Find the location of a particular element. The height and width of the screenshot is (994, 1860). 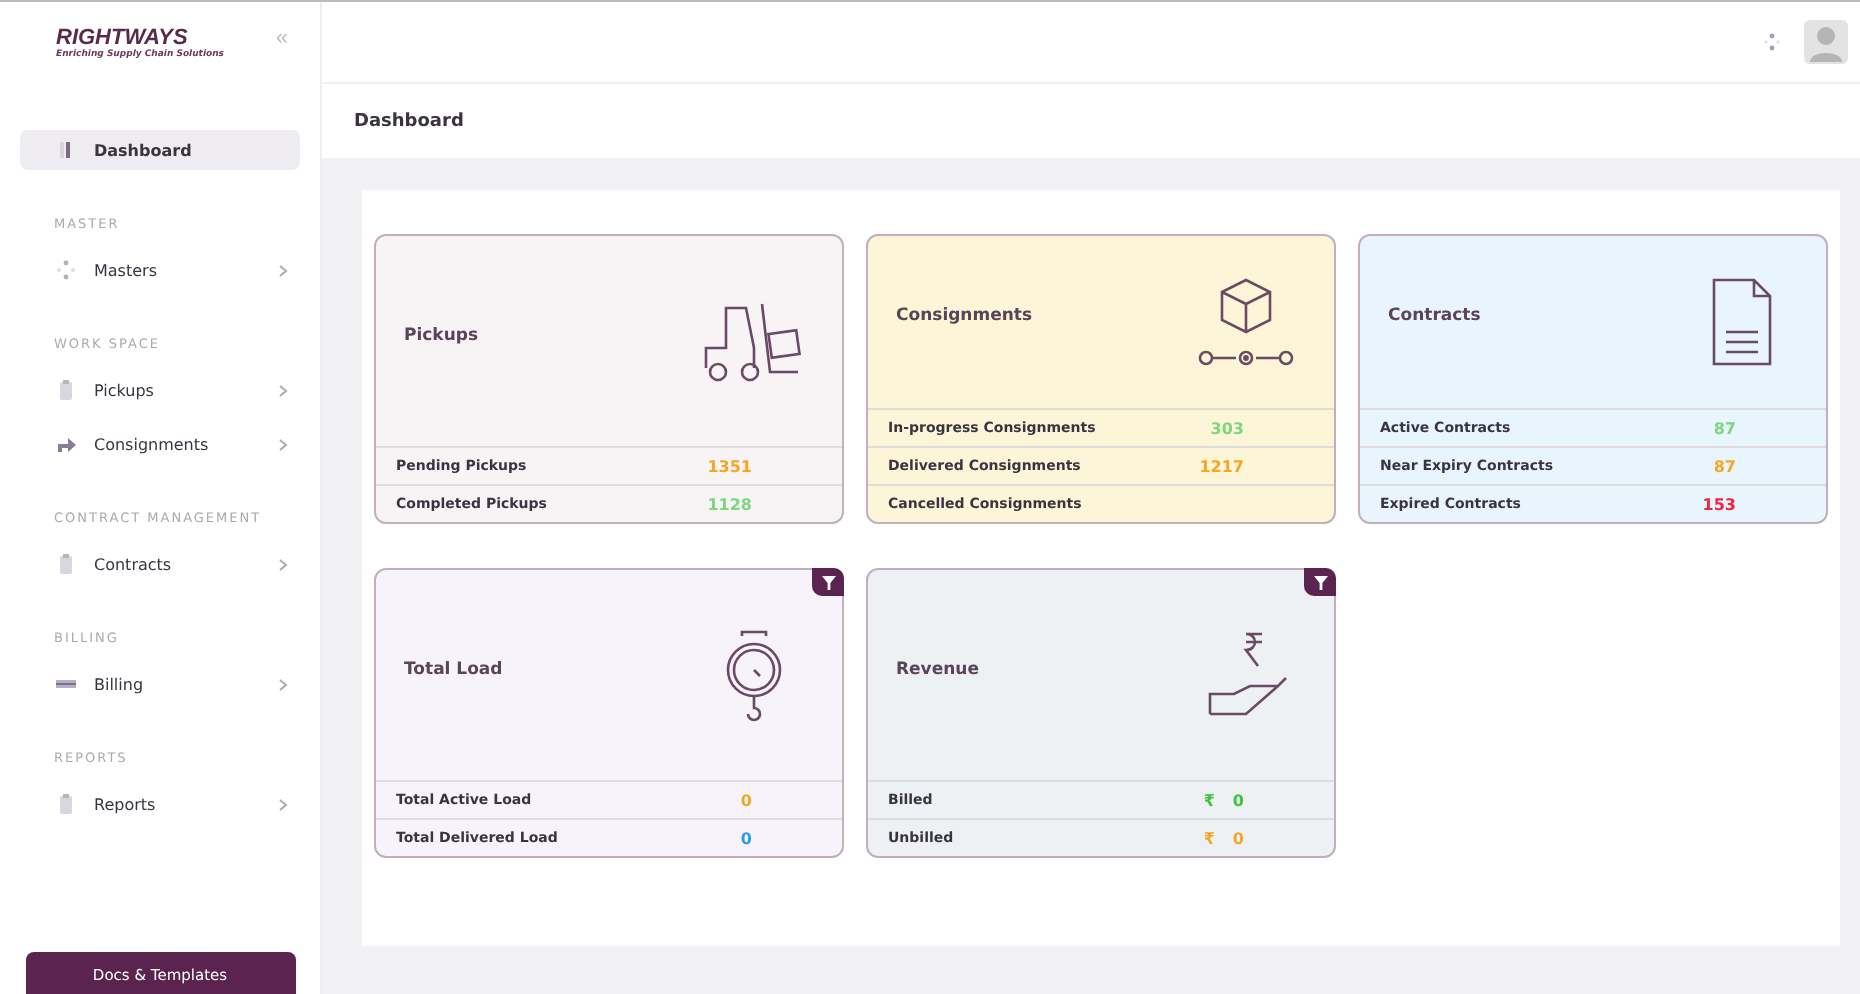

nav-item: Billing is located at coordinates (160, 684).